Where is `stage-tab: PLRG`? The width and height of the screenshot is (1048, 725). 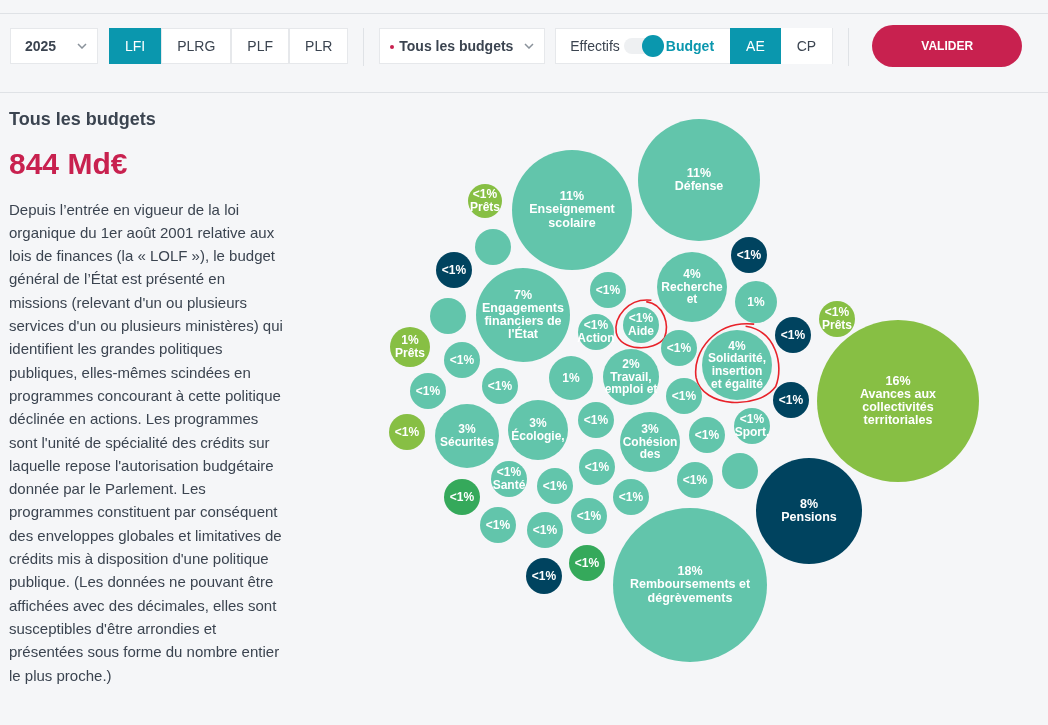
stage-tab: PLRG is located at coordinates (196, 46).